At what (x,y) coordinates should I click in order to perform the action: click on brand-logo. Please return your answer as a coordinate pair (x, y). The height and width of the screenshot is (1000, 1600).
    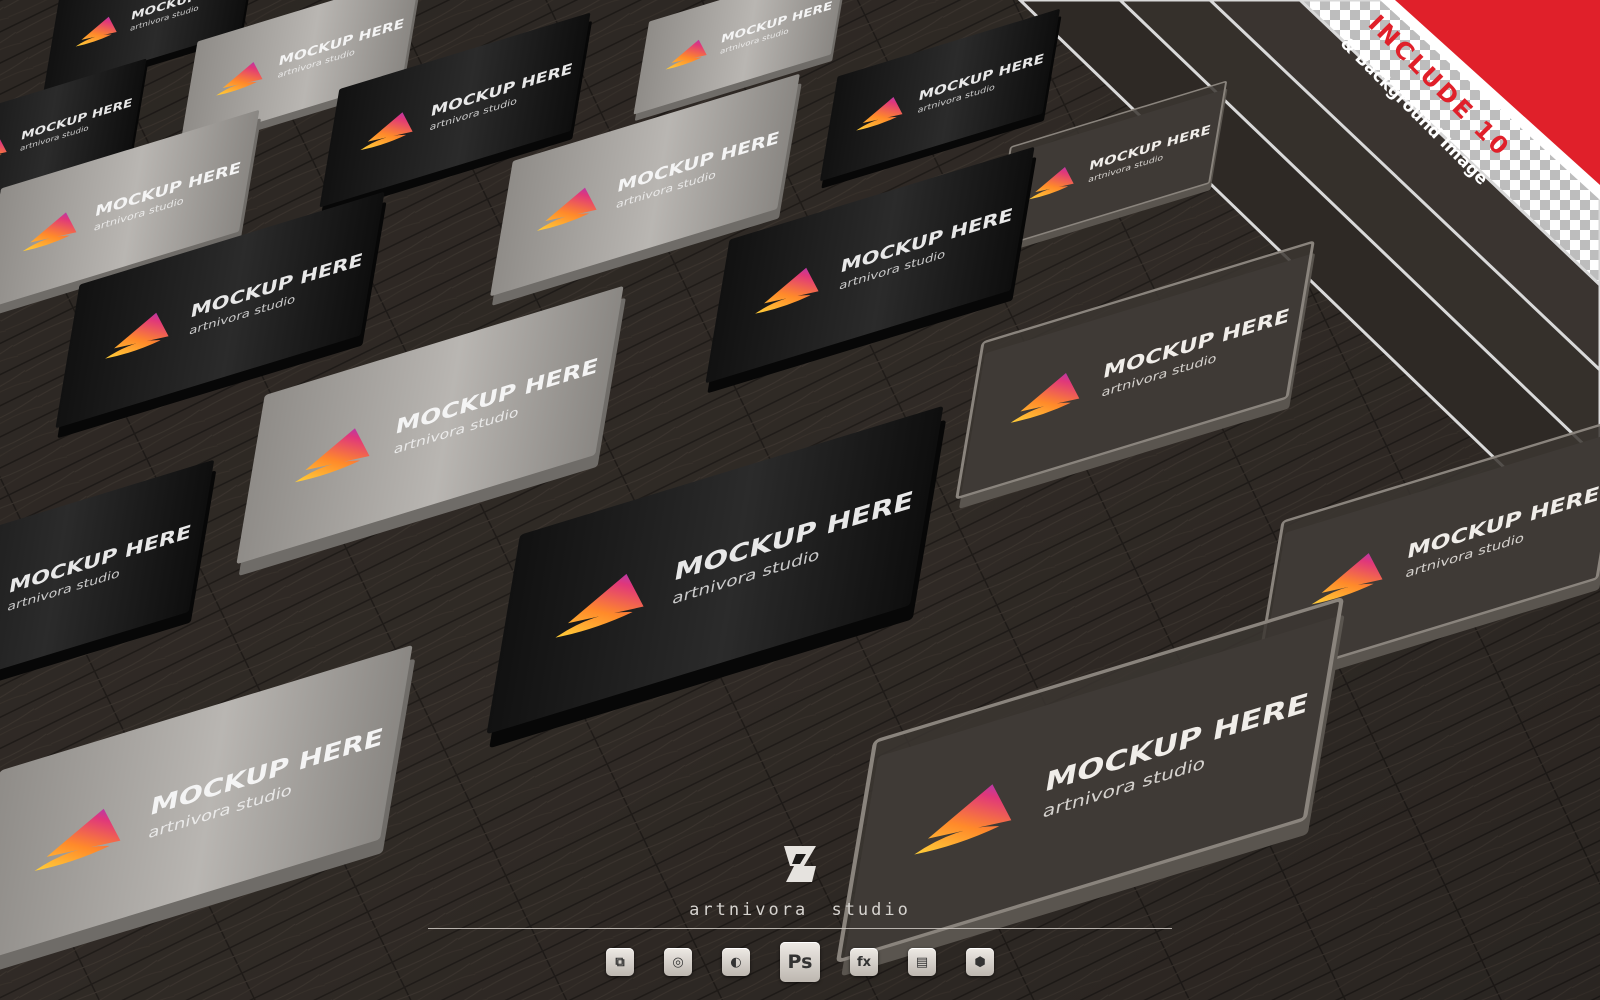
    Looking at the image, I should click on (800, 864).